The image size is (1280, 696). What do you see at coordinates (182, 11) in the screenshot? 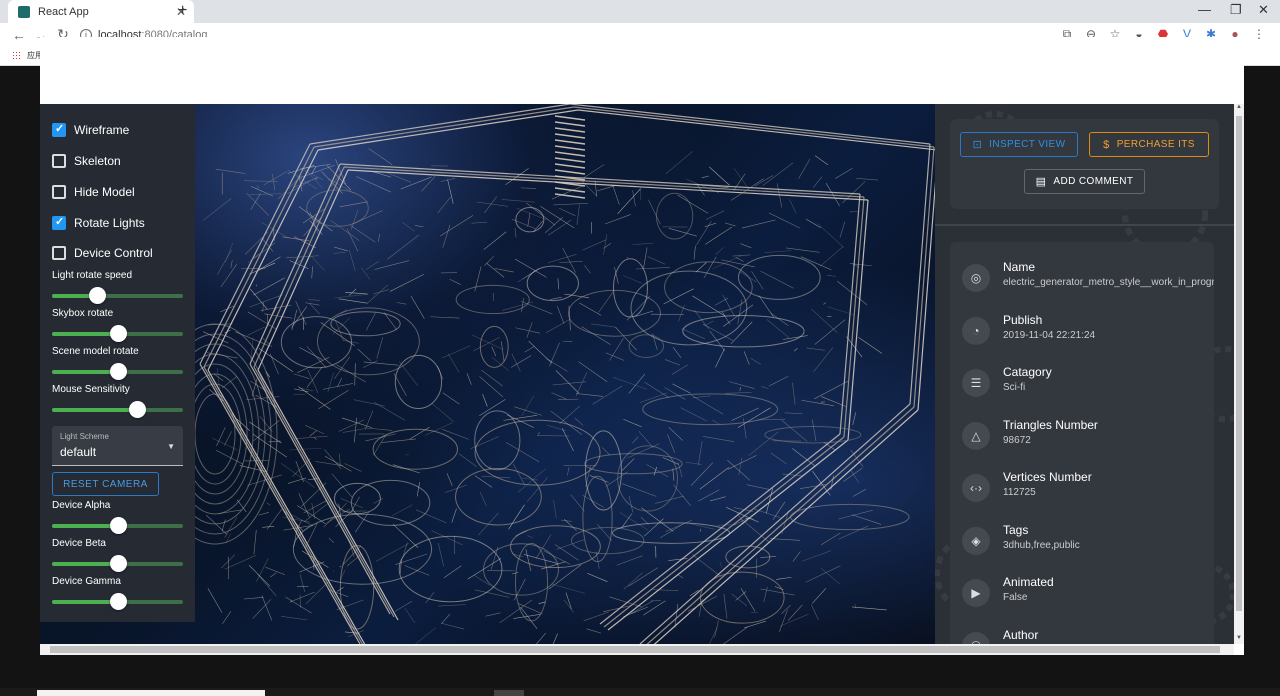
I see `new-tab-icon: +` at bounding box center [182, 11].